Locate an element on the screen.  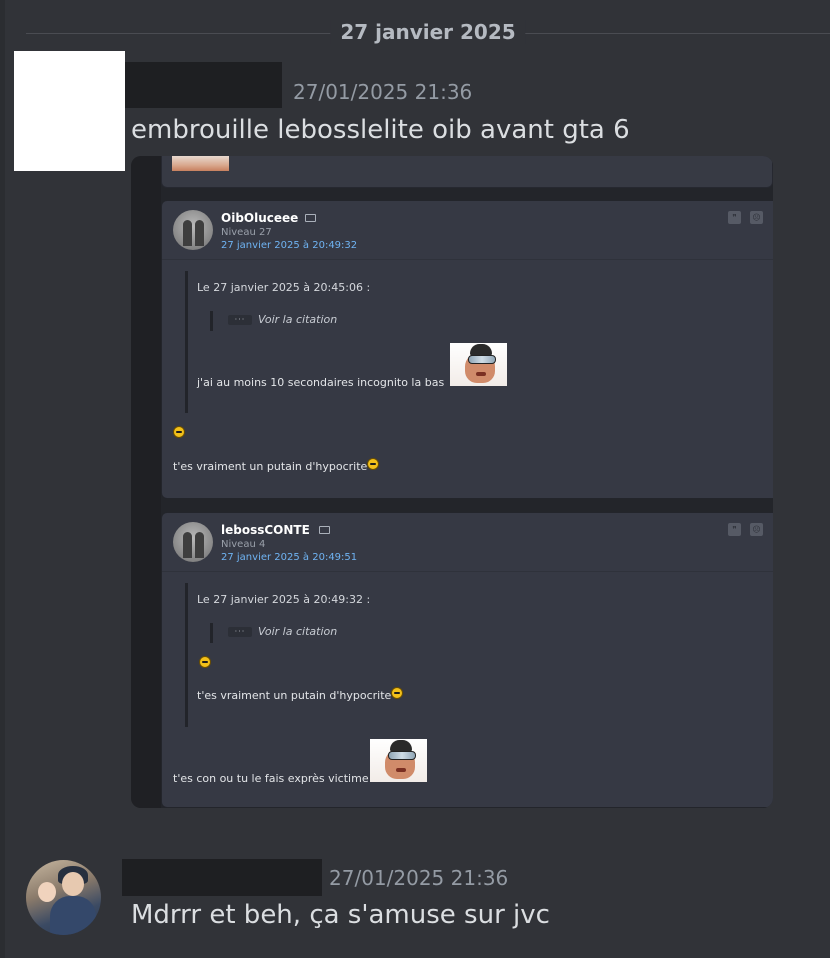
attachment-left-strip is located at coordinates (146, 482).